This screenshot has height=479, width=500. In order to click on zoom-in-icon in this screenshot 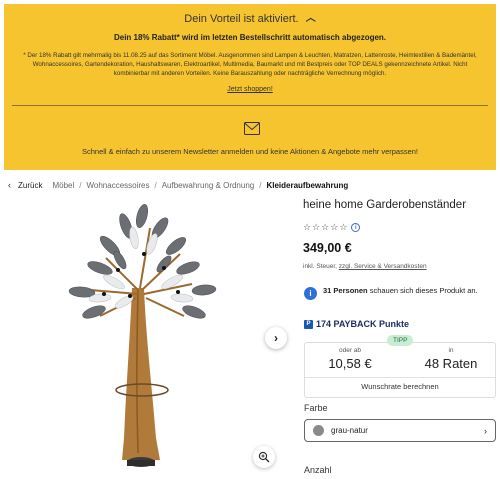, I will do `click(264, 457)`.